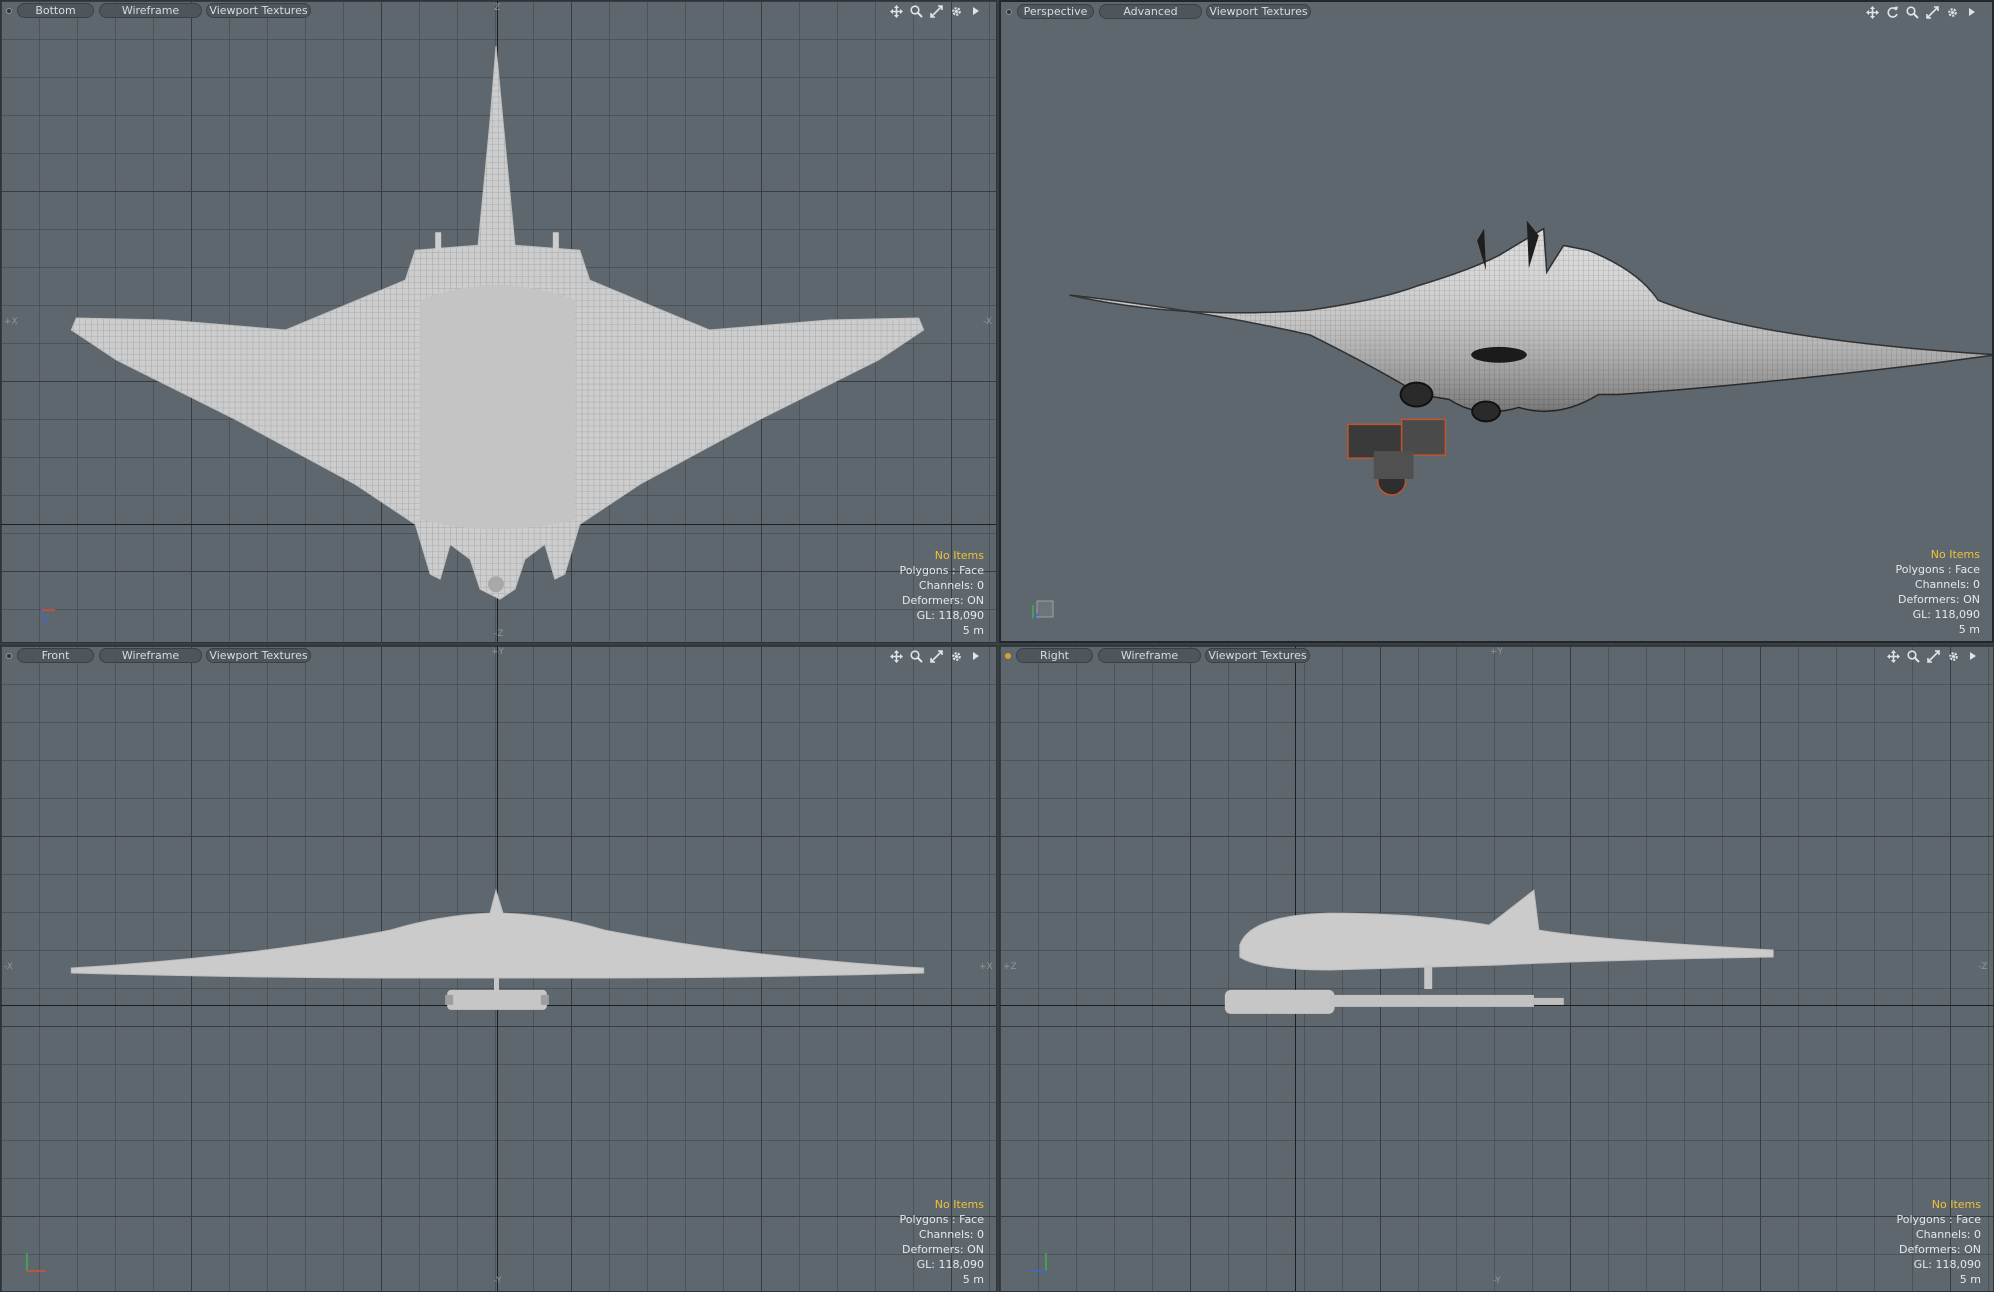 The image size is (1994, 1292). I want to click on manta-mesh-right-view, so click(1499, 951).